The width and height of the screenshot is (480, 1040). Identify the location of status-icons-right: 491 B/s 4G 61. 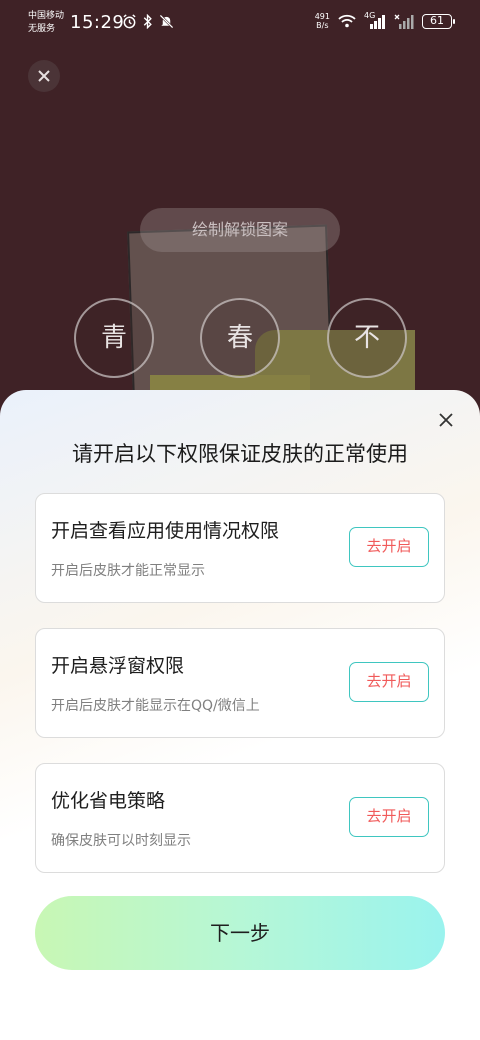
(385, 20).